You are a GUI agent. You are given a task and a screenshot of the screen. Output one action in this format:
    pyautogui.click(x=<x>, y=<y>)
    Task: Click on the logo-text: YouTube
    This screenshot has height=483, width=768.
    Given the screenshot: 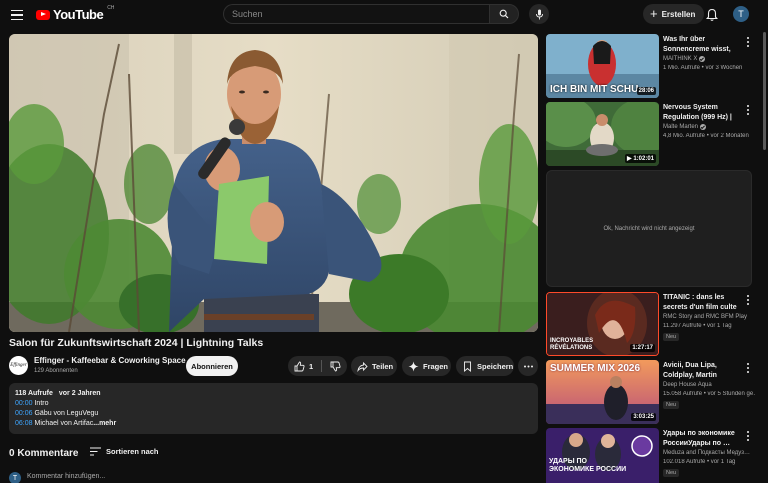 What is the action you would take?
    pyautogui.click(x=78, y=14)
    